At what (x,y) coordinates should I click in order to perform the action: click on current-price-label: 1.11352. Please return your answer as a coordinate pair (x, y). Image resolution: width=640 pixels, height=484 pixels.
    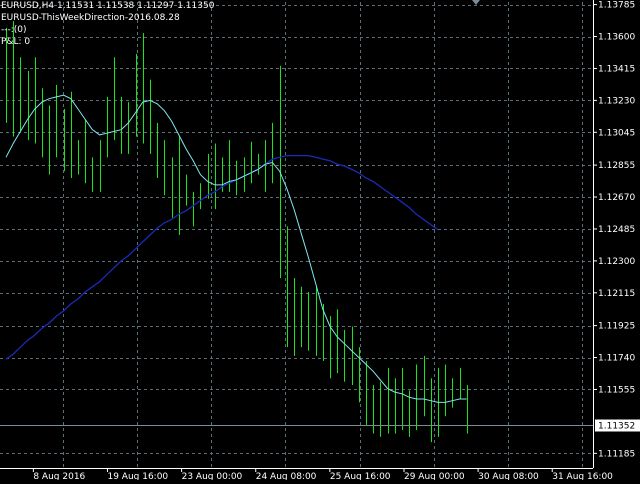
    Looking at the image, I should click on (616, 427).